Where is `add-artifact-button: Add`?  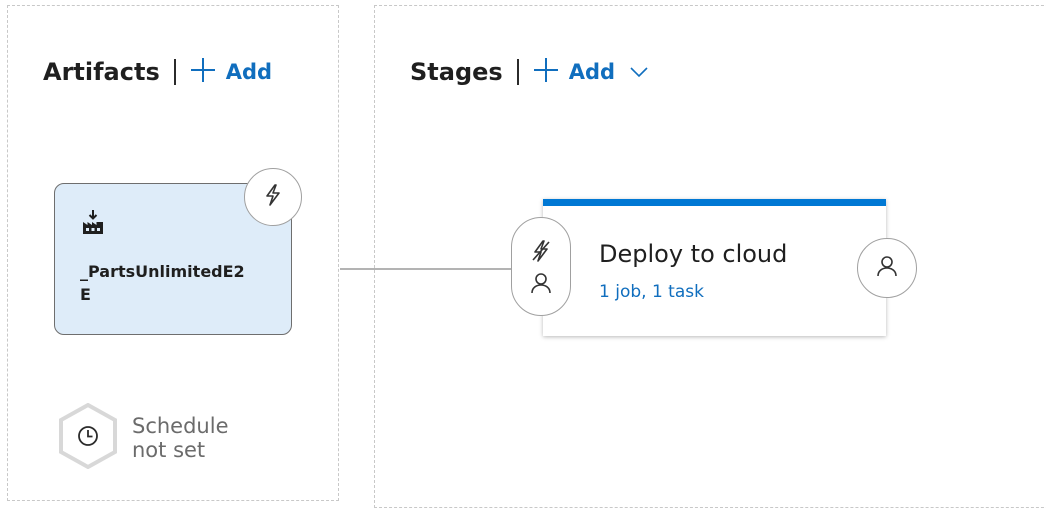
add-artifact-button: Add is located at coordinates (230, 72).